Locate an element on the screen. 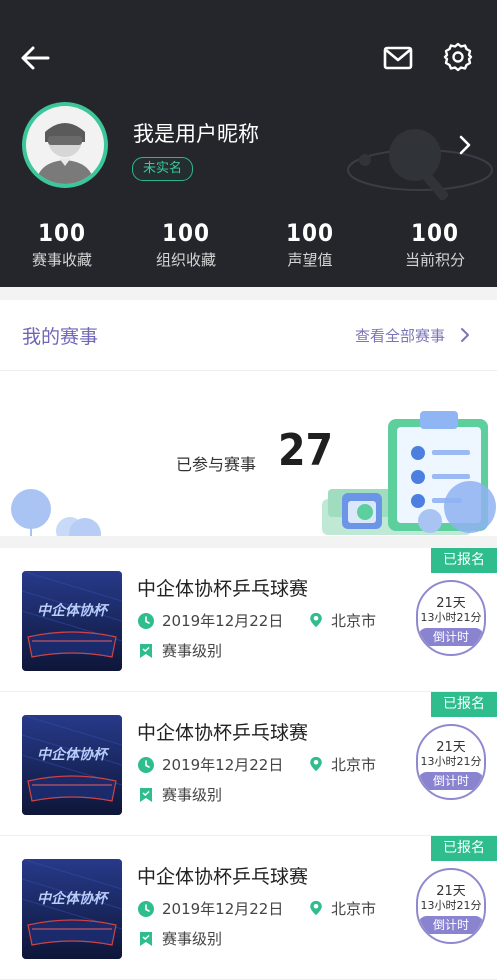  stat-points: 100 当前积分 is located at coordinates (435, 245).